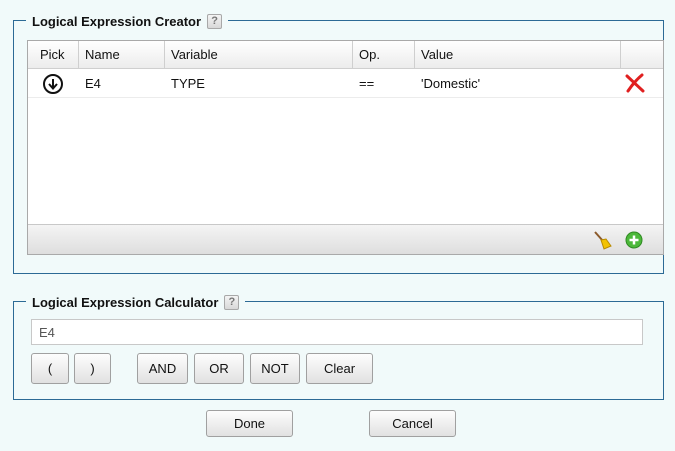 This screenshot has height=451, width=675. I want to click on row-variable: TYPE, so click(188, 83).